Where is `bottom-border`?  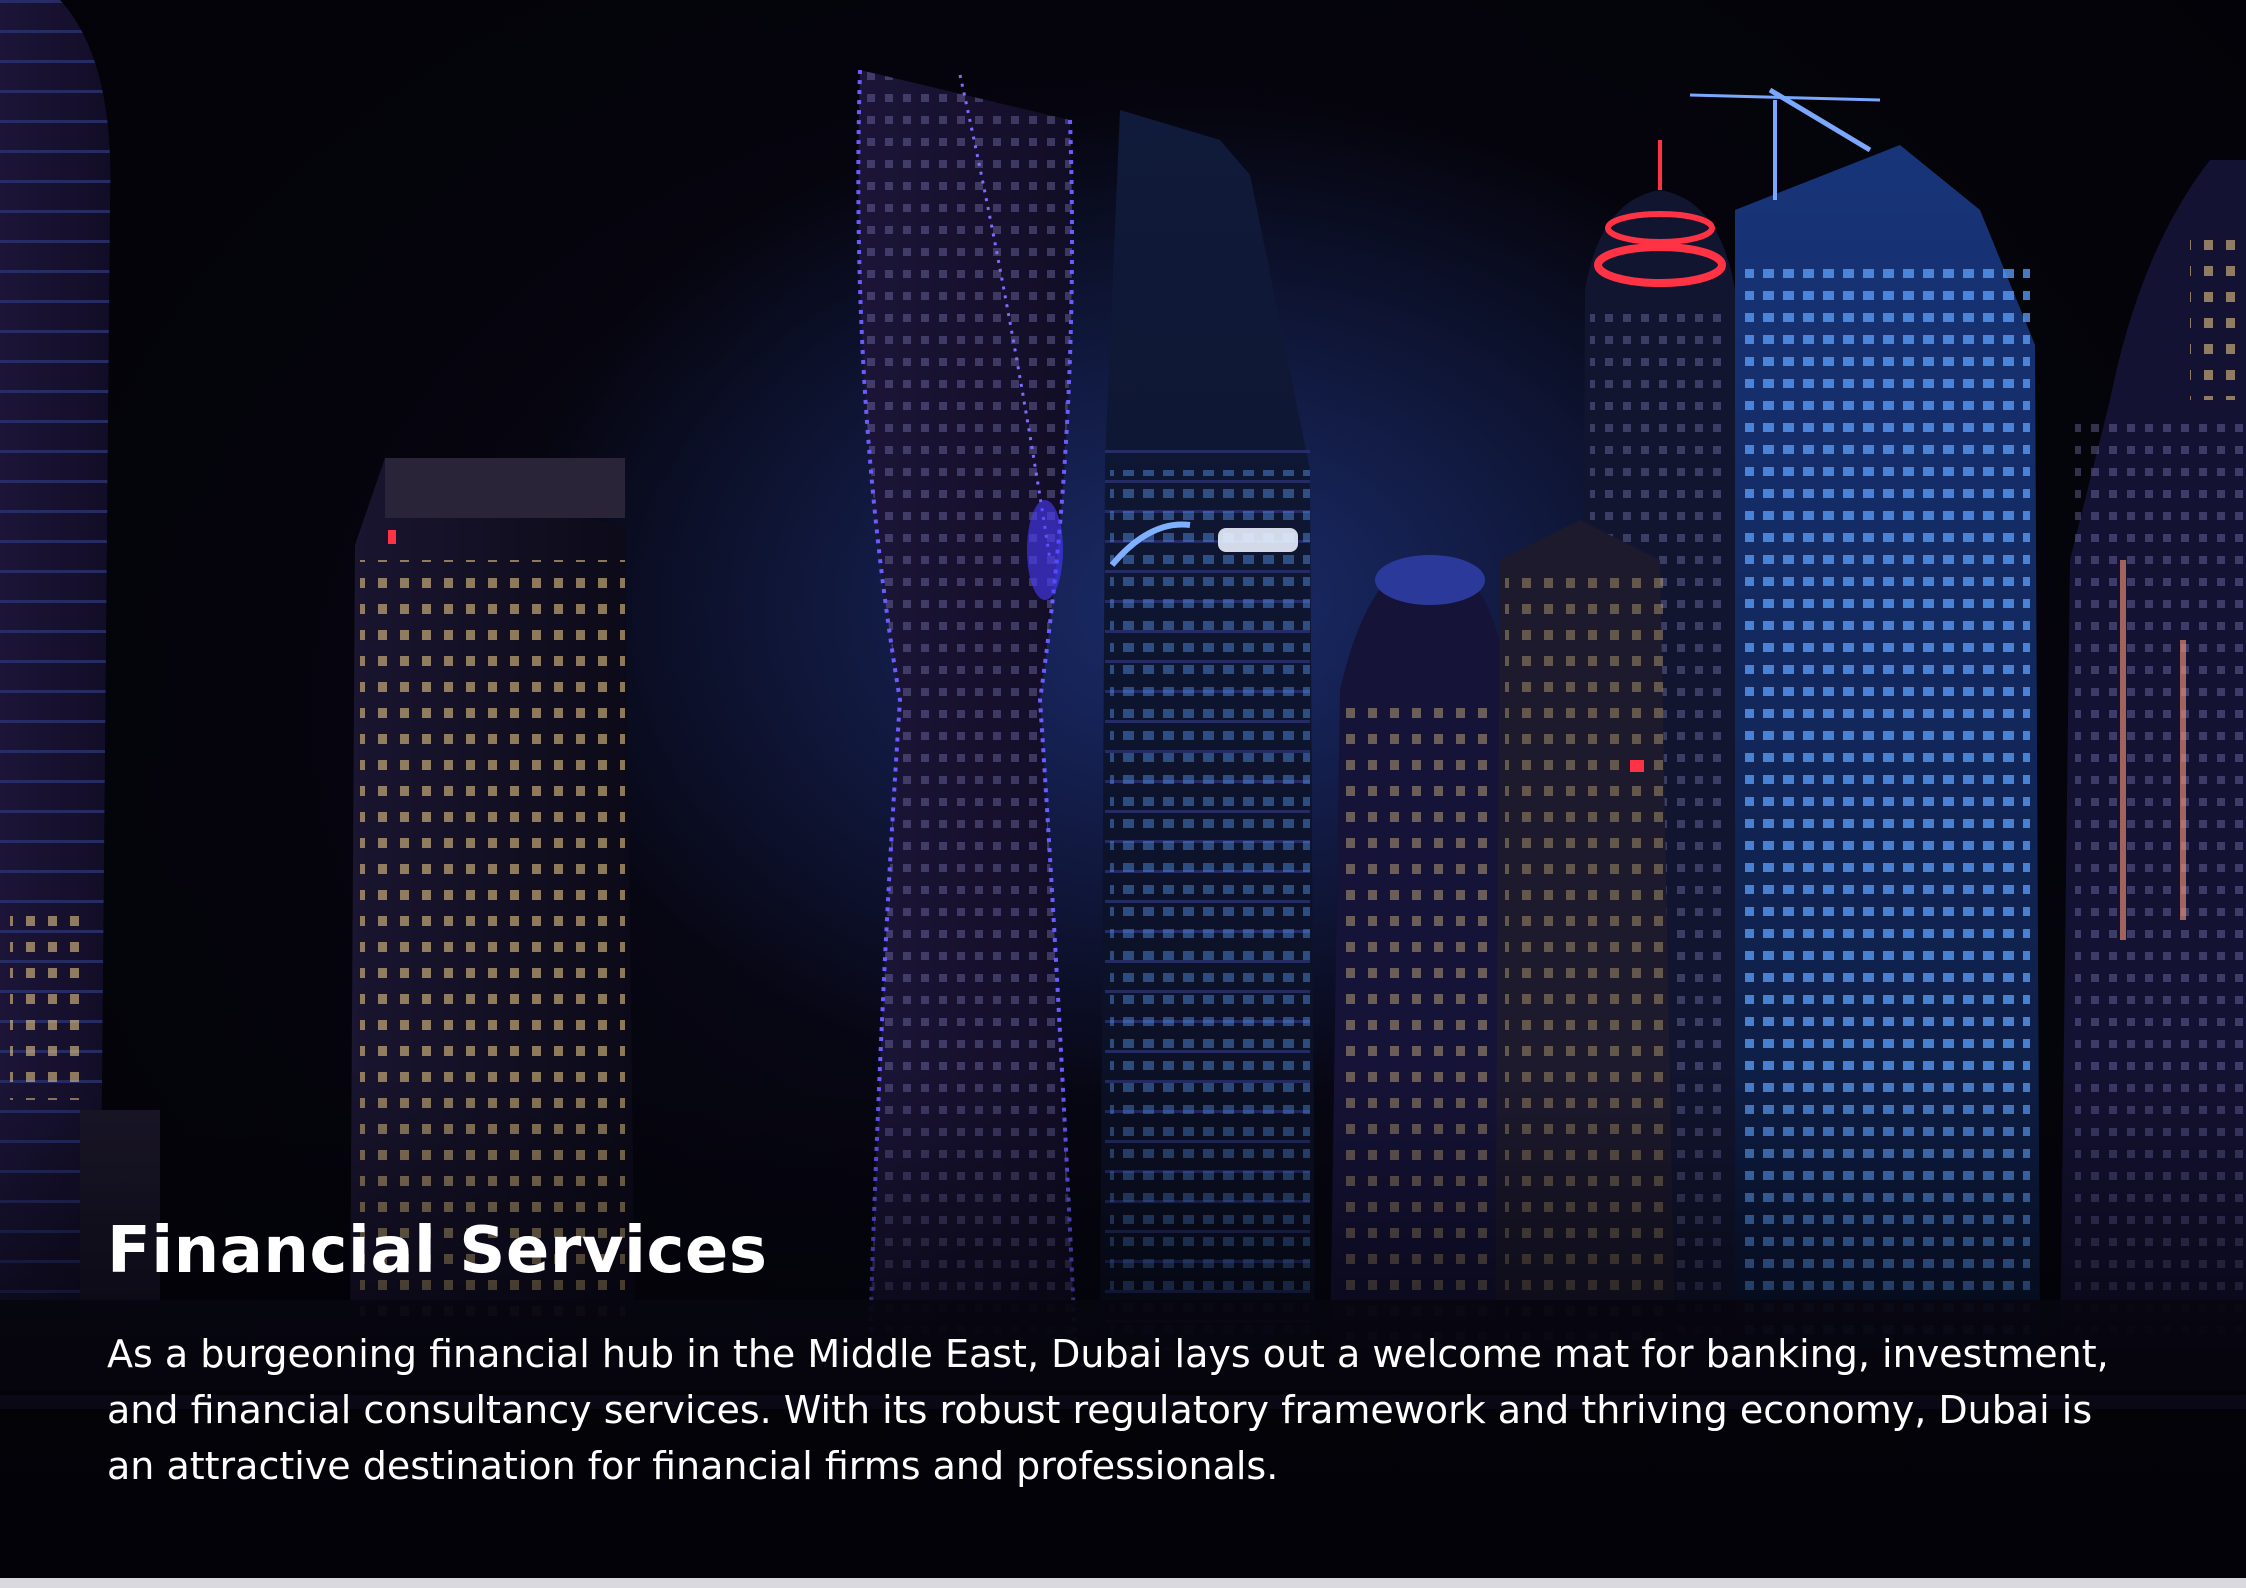
bottom-border is located at coordinates (1123, 1583).